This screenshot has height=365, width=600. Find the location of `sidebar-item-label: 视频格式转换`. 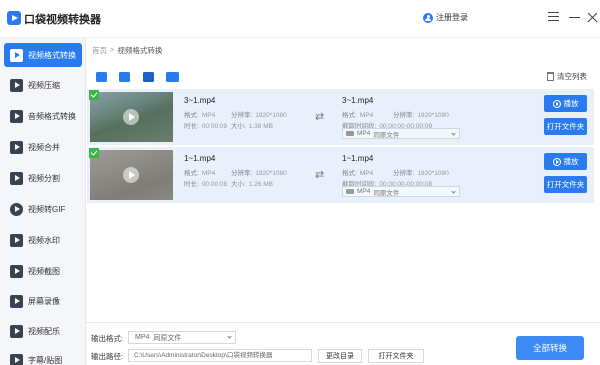

sidebar-item-label: 视频格式转换 is located at coordinates (52, 55).